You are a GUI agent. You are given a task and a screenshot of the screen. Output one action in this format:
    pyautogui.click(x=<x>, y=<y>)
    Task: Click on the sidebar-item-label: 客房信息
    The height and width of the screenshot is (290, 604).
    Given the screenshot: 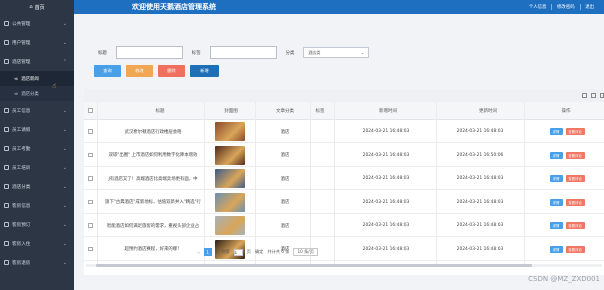 What is the action you would take?
    pyautogui.click(x=21, y=206)
    